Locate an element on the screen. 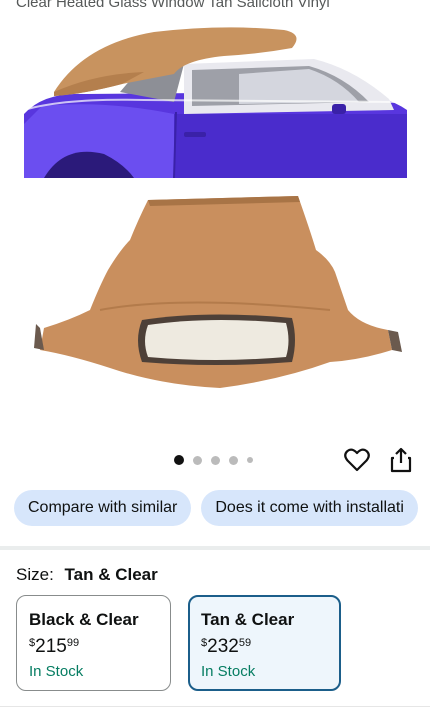 The image size is (430, 720). size-selector-header: Size: Tan & Clear is located at coordinates (87, 575).